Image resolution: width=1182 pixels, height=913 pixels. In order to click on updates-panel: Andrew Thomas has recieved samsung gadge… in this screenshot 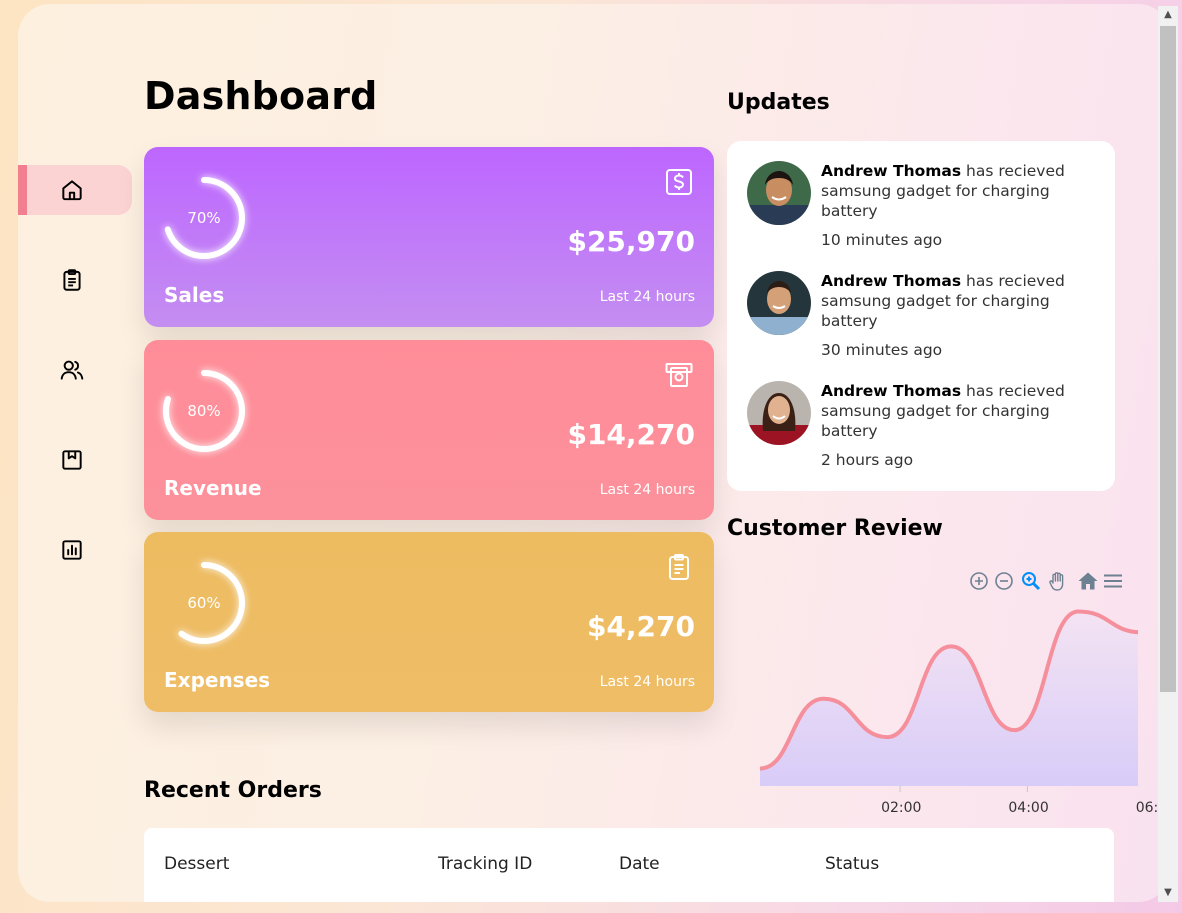, I will do `click(921, 316)`.